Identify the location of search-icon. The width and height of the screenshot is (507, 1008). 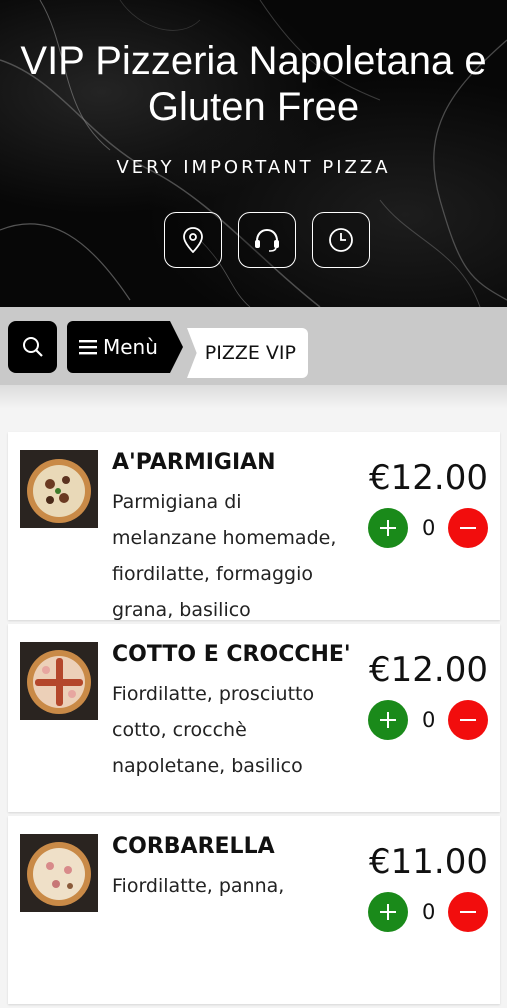
(32, 347).